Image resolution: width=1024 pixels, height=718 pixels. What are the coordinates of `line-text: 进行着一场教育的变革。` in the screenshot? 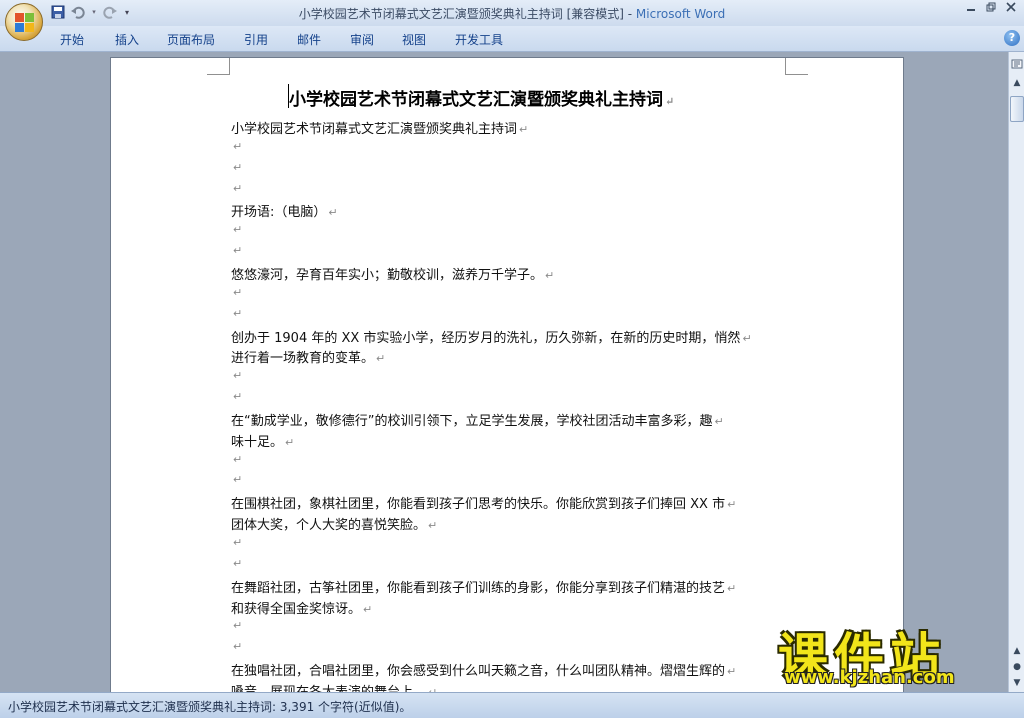 It's located at (303, 359).